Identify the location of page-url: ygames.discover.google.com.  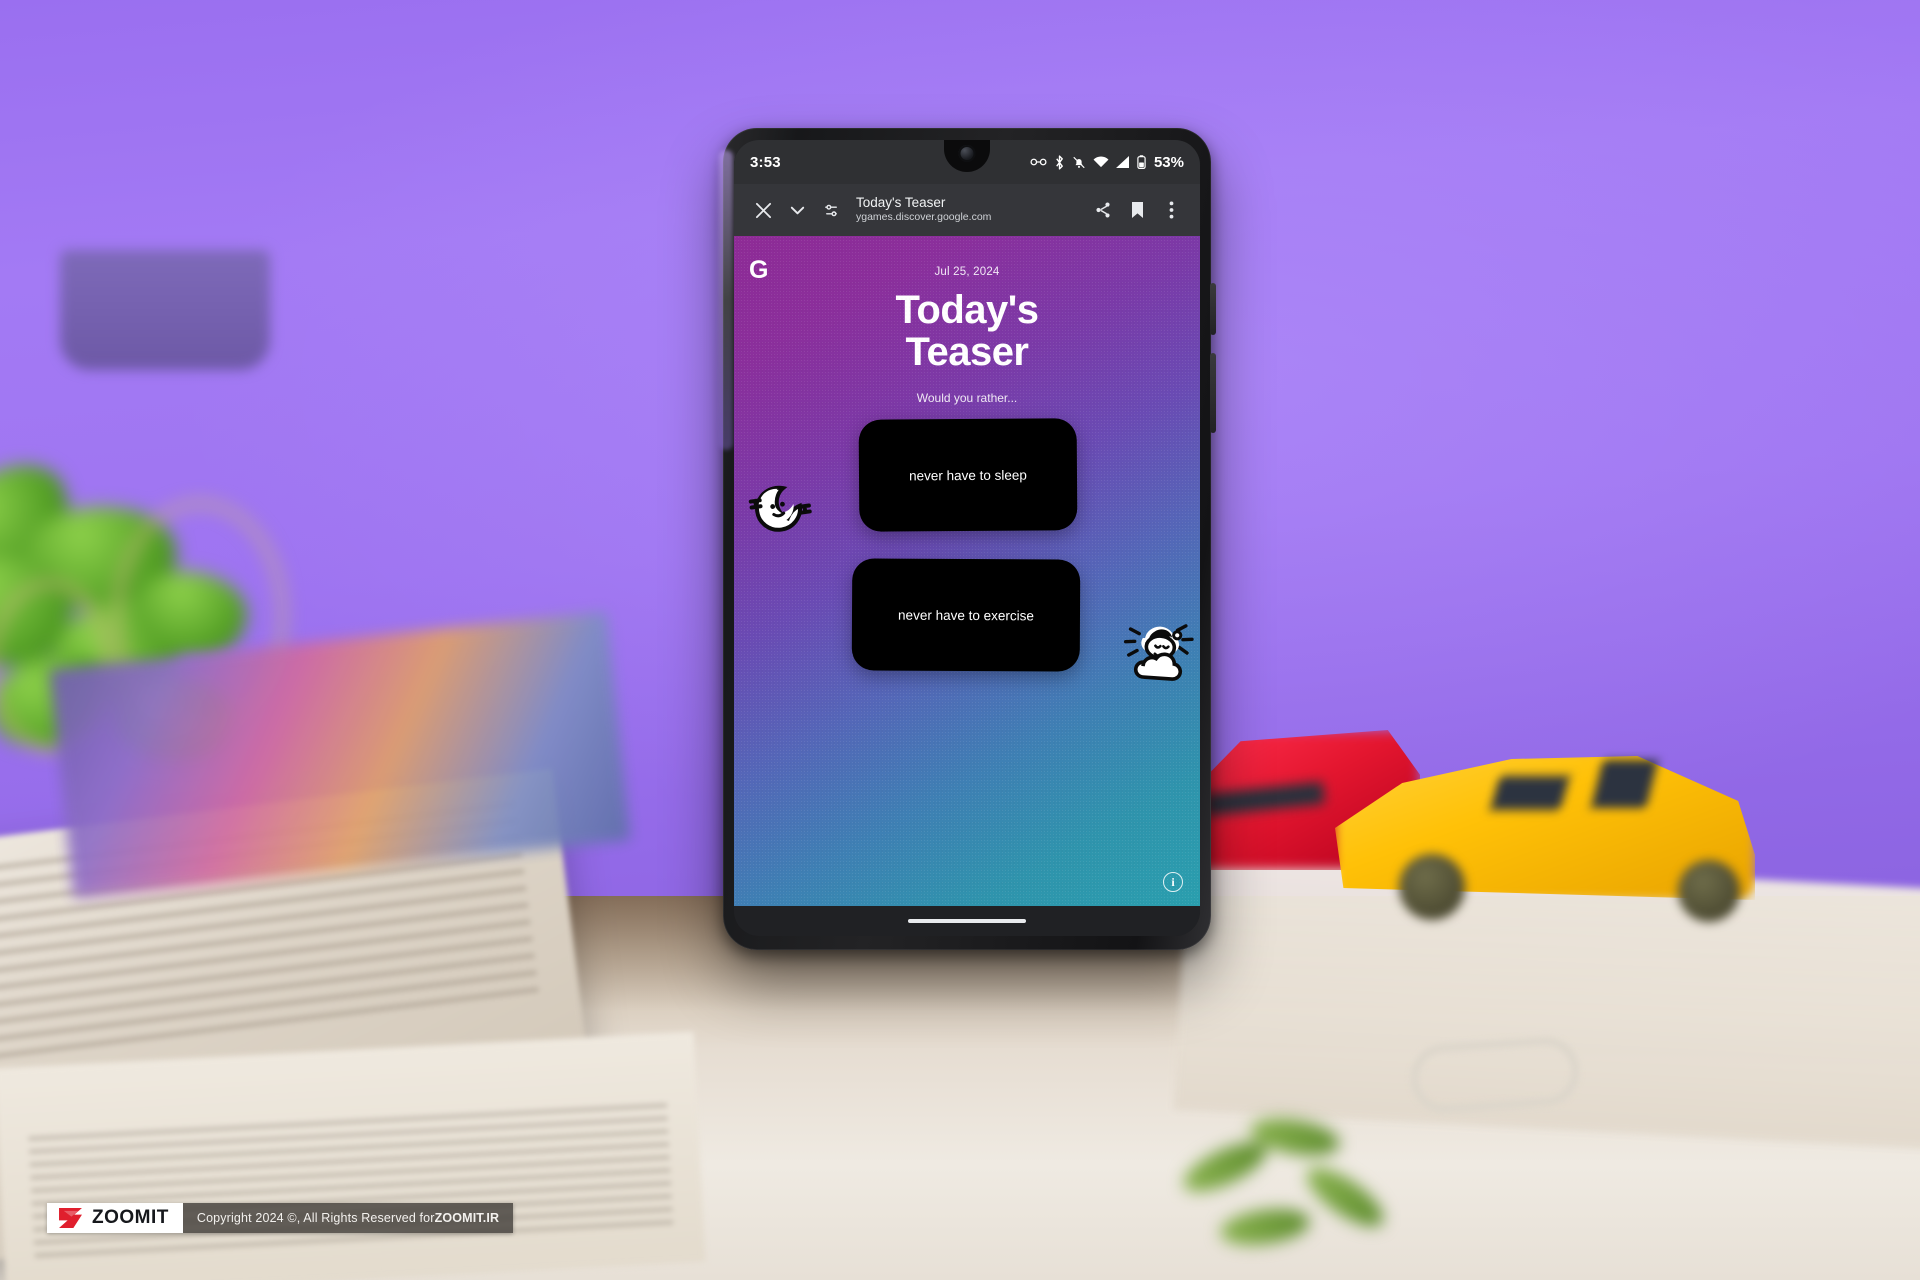
(924, 216).